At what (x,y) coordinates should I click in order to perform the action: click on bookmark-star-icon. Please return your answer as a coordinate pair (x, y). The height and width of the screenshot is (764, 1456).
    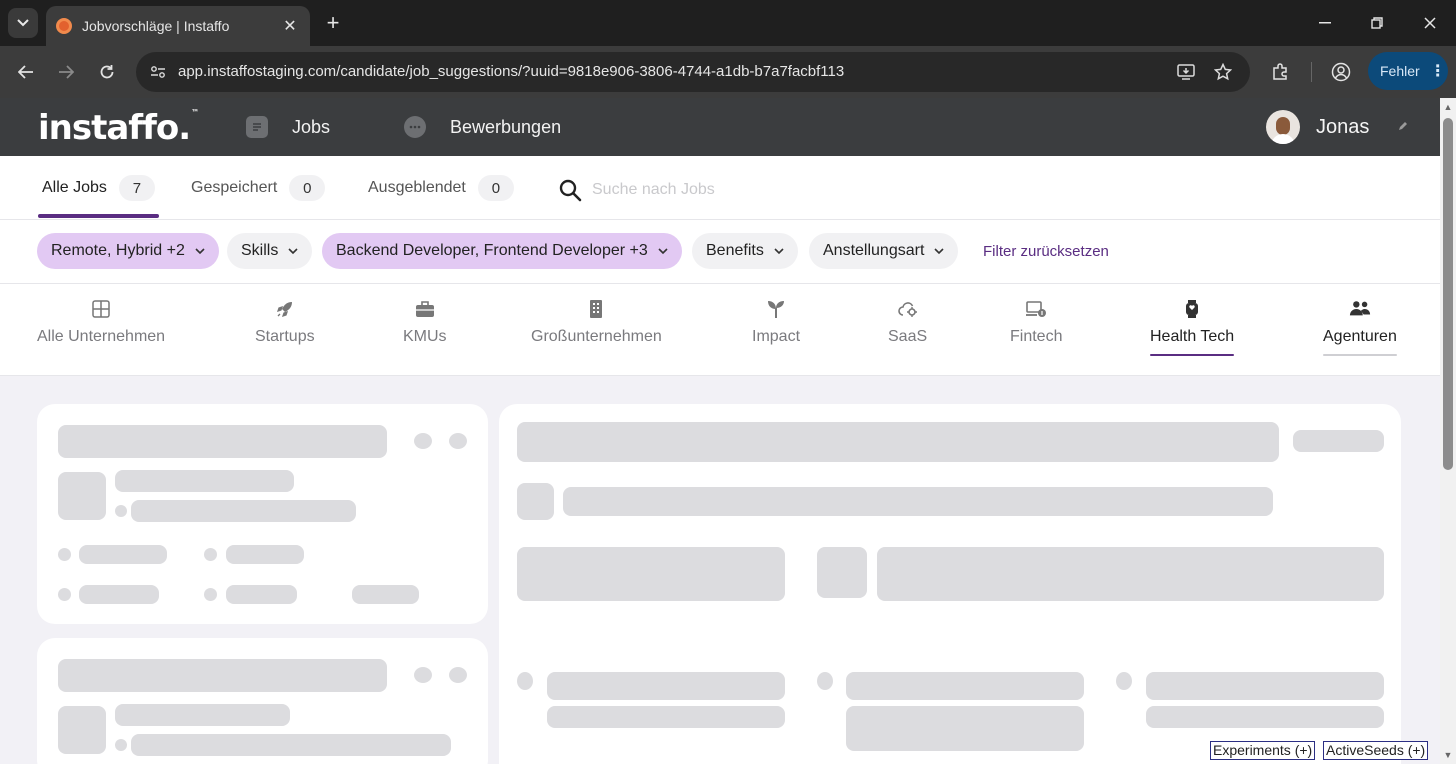
    Looking at the image, I should click on (1223, 72).